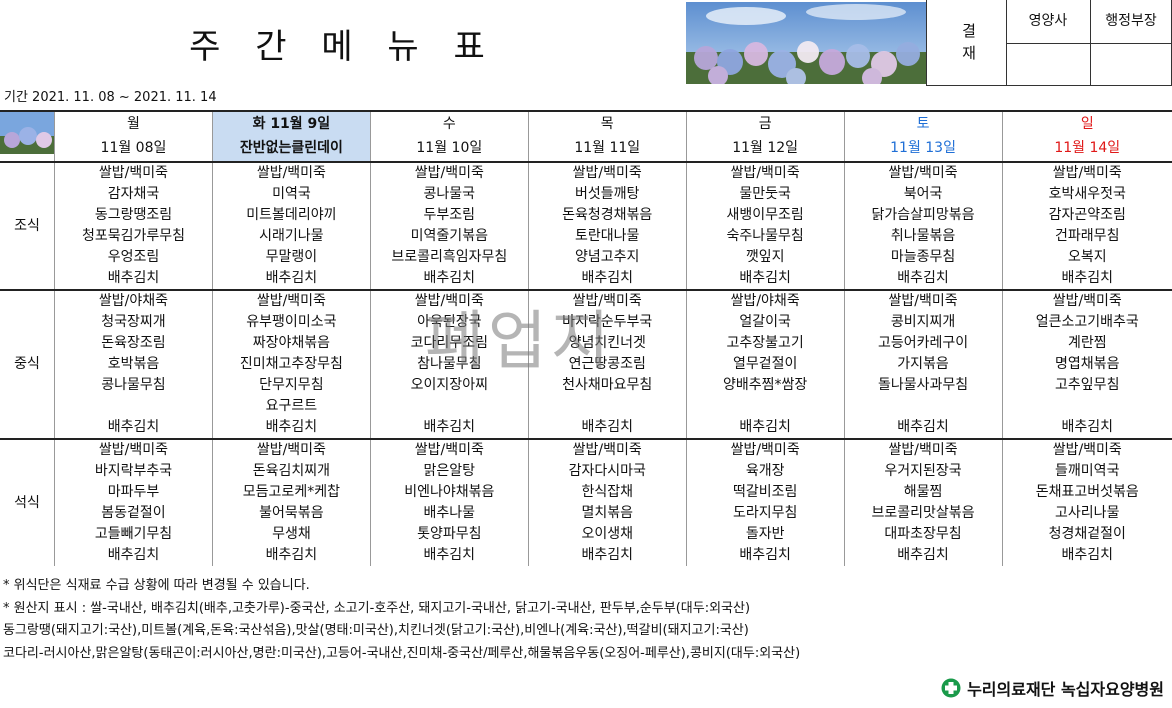 The image size is (1172, 708). What do you see at coordinates (765, 322) in the screenshot?
I see `menu-item: 얼갈이국` at bounding box center [765, 322].